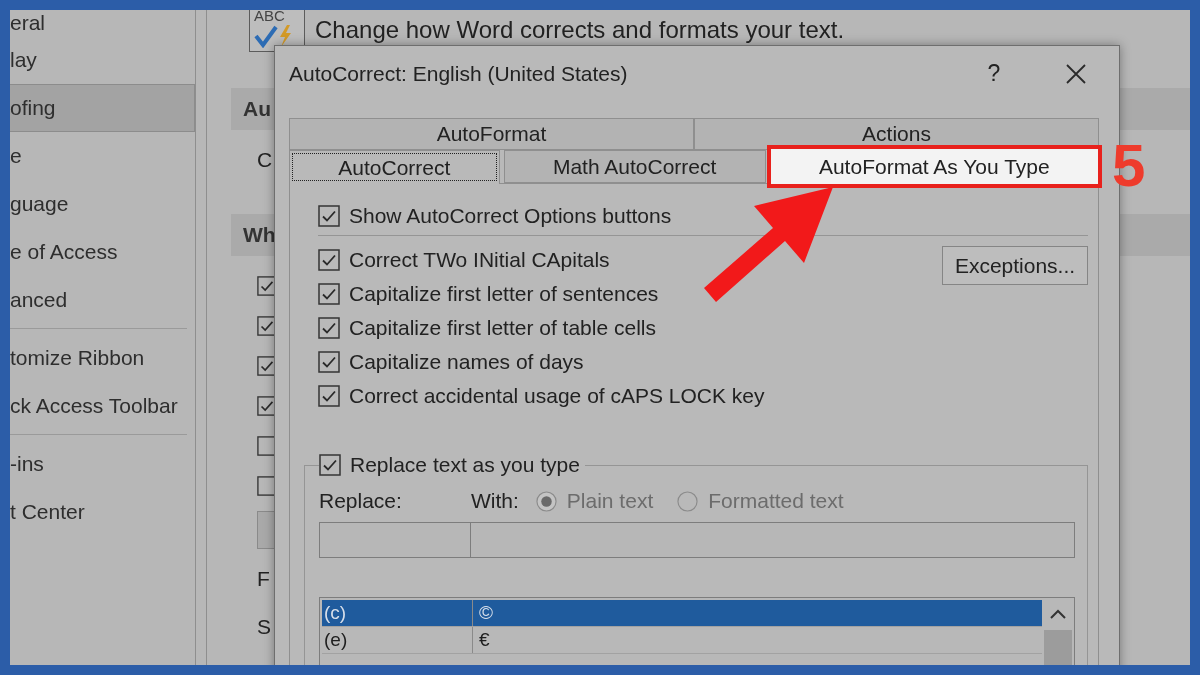 The width and height of the screenshot is (1200, 675). What do you see at coordinates (102, 108) in the screenshot?
I see `sidebar-item: ofing` at bounding box center [102, 108].